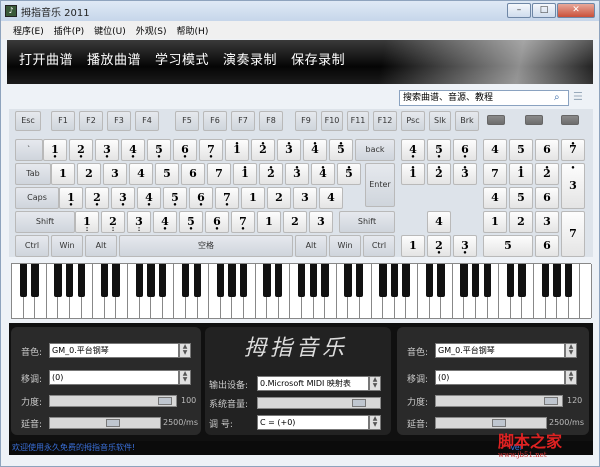 The image size is (600, 467). What do you see at coordinates (413, 246) in the screenshot?
I see `nav-arrow-0: 1` at bounding box center [413, 246].